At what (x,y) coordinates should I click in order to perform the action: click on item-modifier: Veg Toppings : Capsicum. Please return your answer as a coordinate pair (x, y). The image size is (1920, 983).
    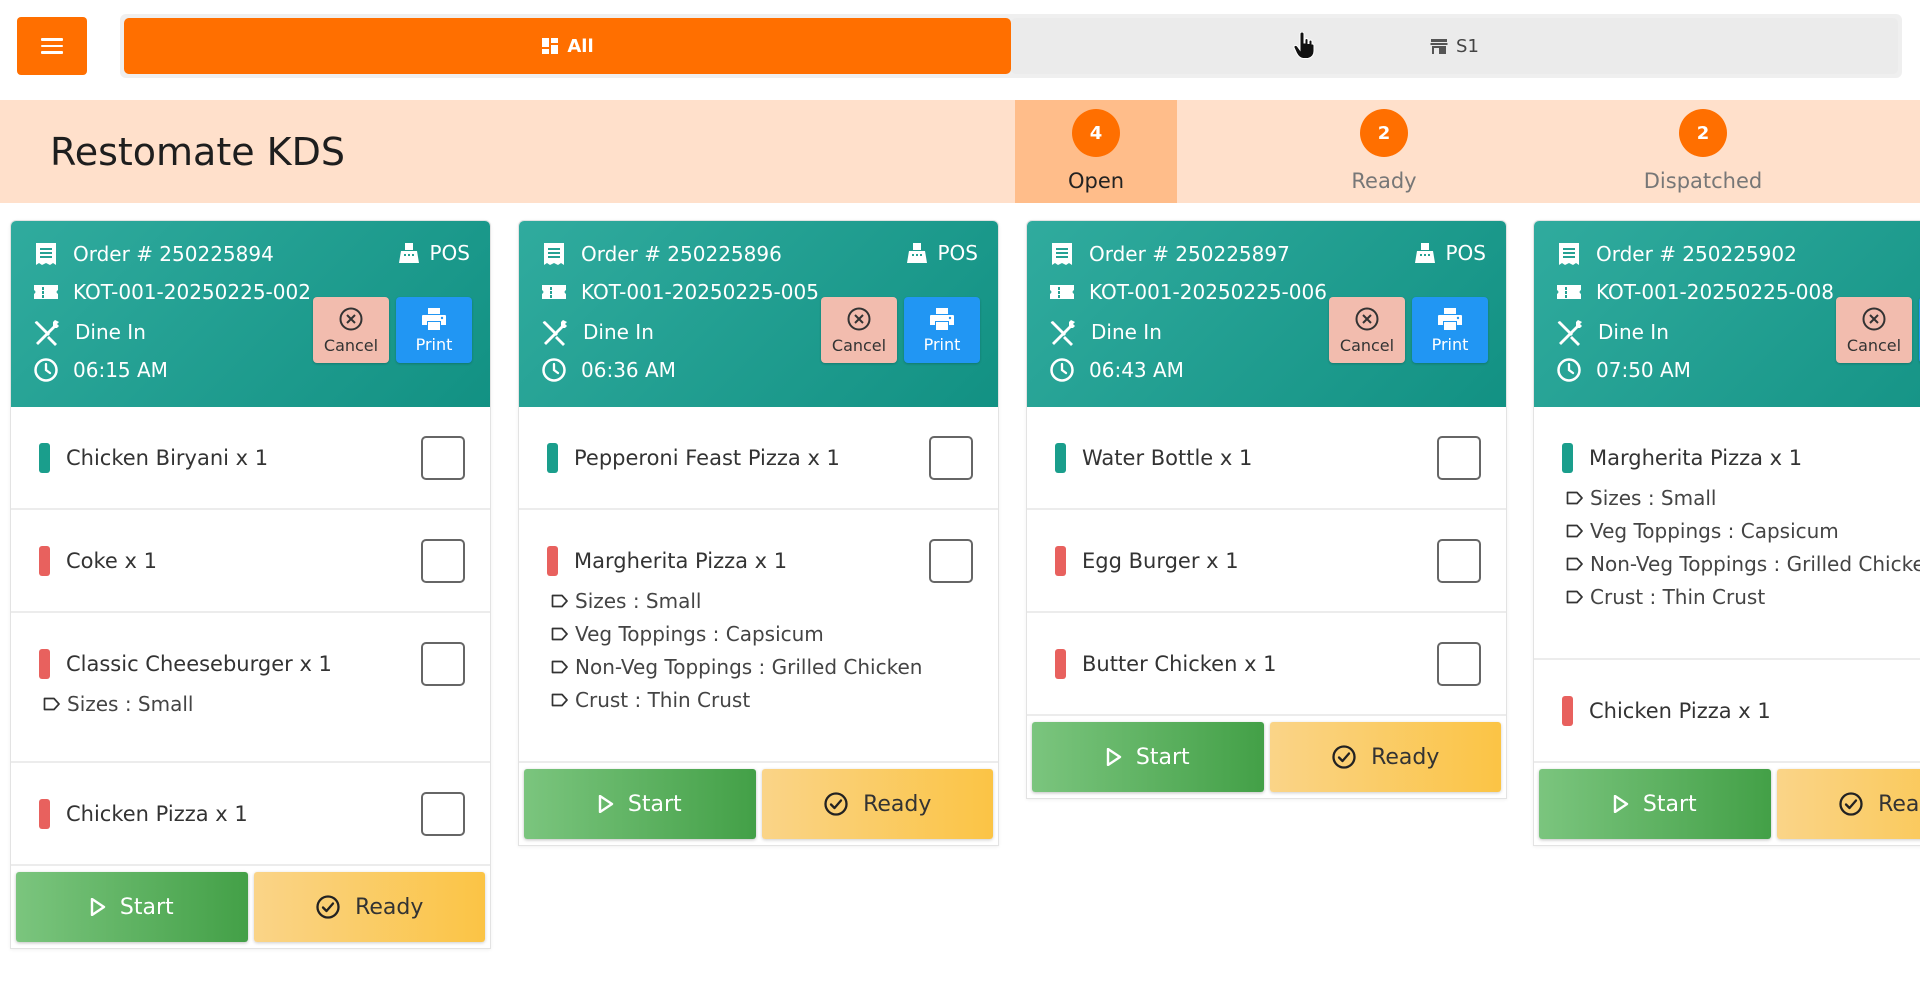
    Looking at the image, I should click on (774, 633).